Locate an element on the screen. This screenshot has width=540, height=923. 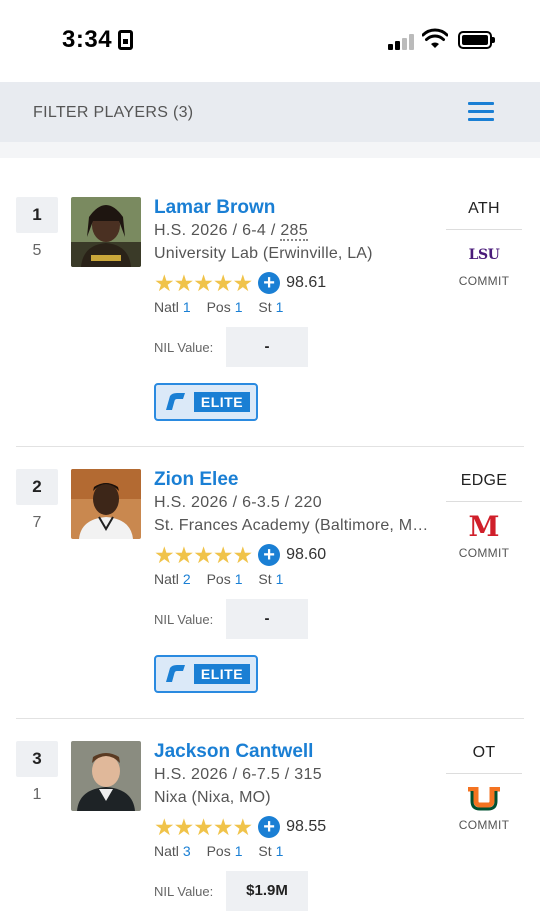
filter-players-label: FILTER PLAYERS (3) is located at coordinates (113, 113).